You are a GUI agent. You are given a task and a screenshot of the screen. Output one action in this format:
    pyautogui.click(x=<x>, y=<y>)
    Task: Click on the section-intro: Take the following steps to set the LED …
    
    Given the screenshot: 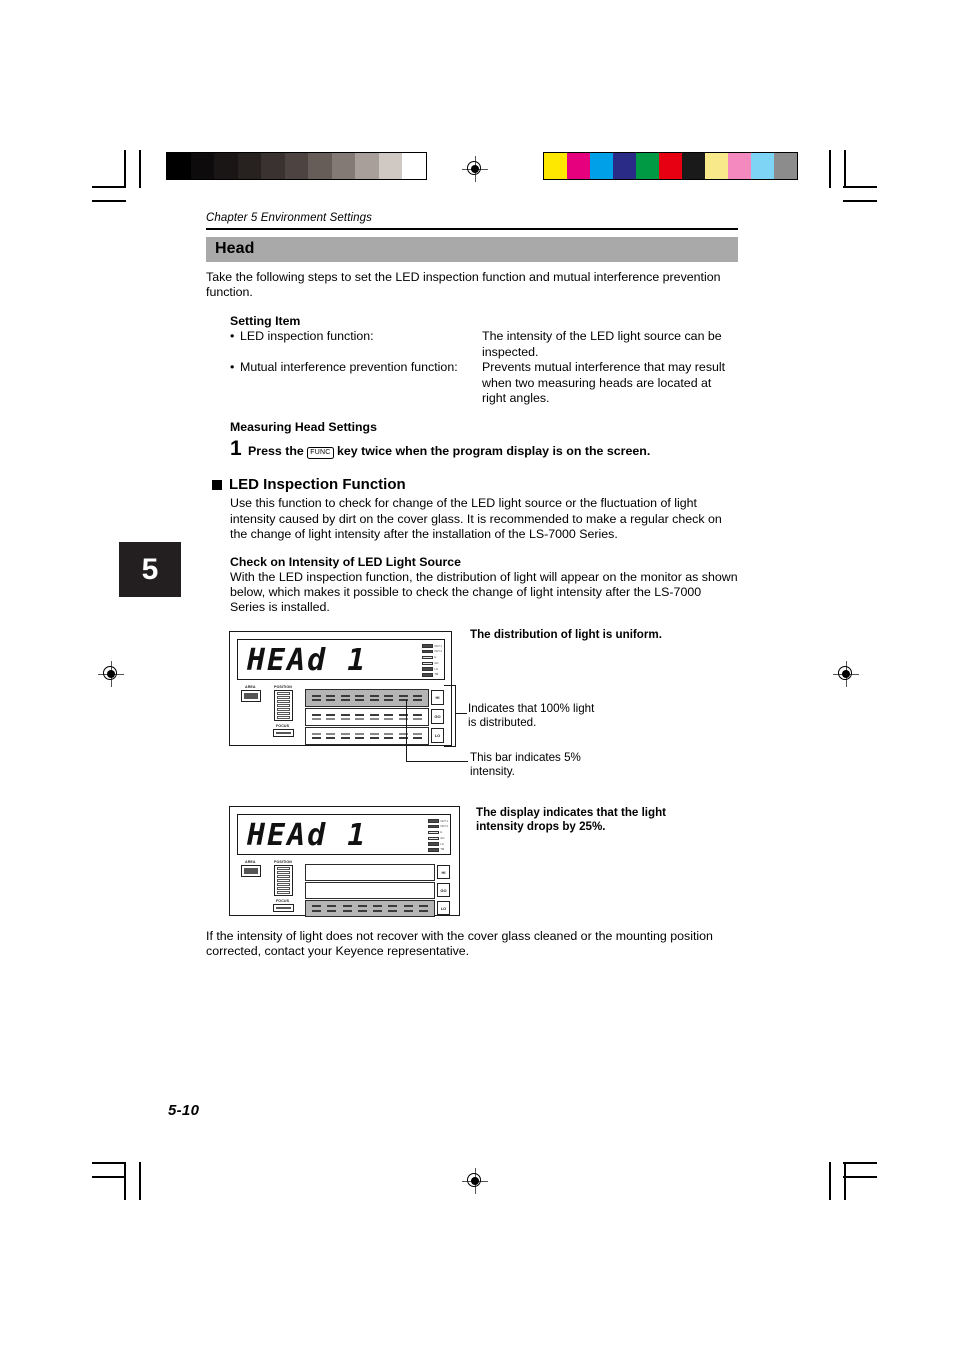 What is the action you would take?
    pyautogui.click(x=463, y=284)
    